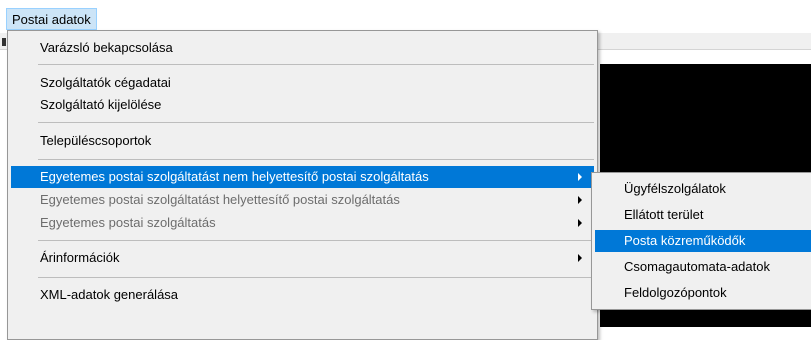 This screenshot has width=811, height=340. What do you see at coordinates (4, 42) in the screenshot?
I see `partial-toolbar-glyph` at bounding box center [4, 42].